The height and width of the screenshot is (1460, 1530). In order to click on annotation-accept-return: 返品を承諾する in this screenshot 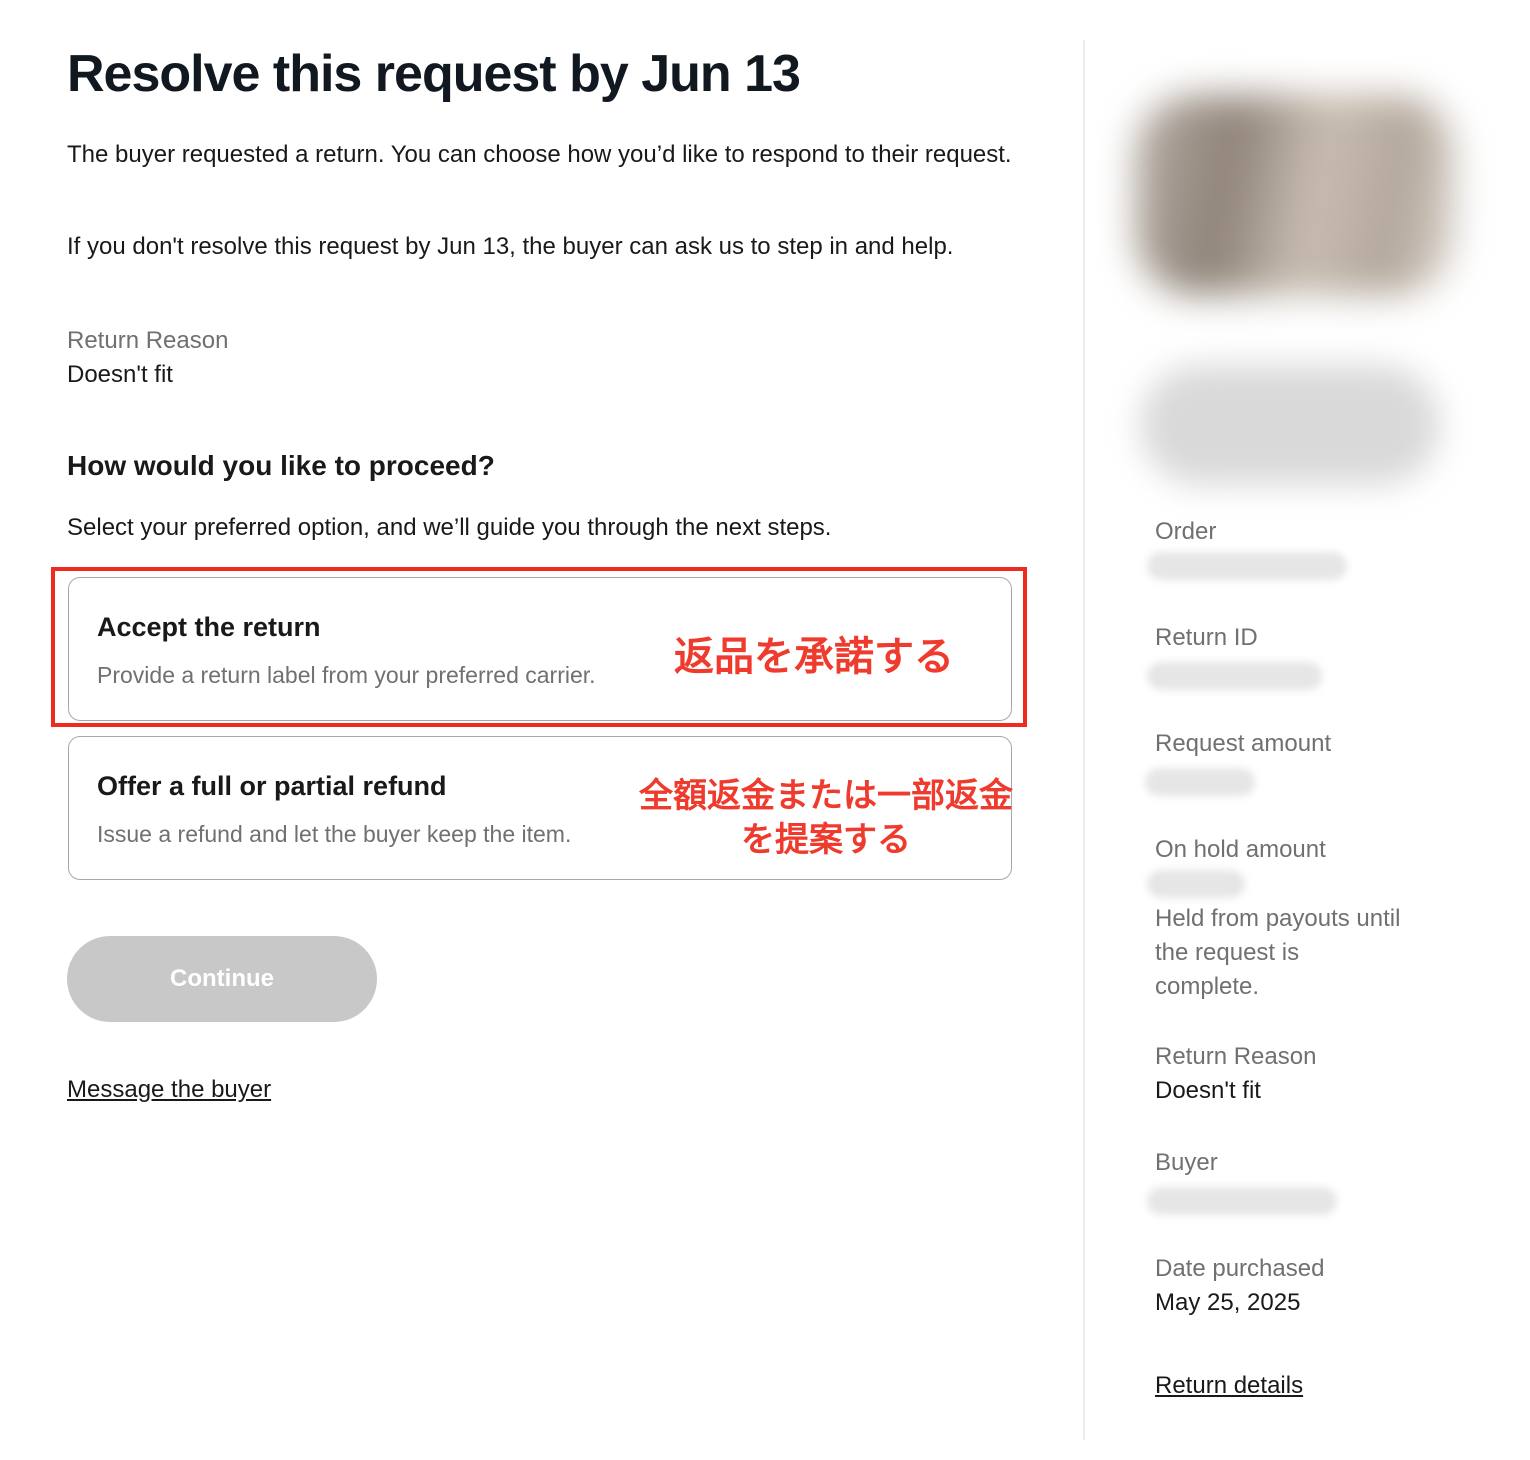, I will do `click(814, 657)`.